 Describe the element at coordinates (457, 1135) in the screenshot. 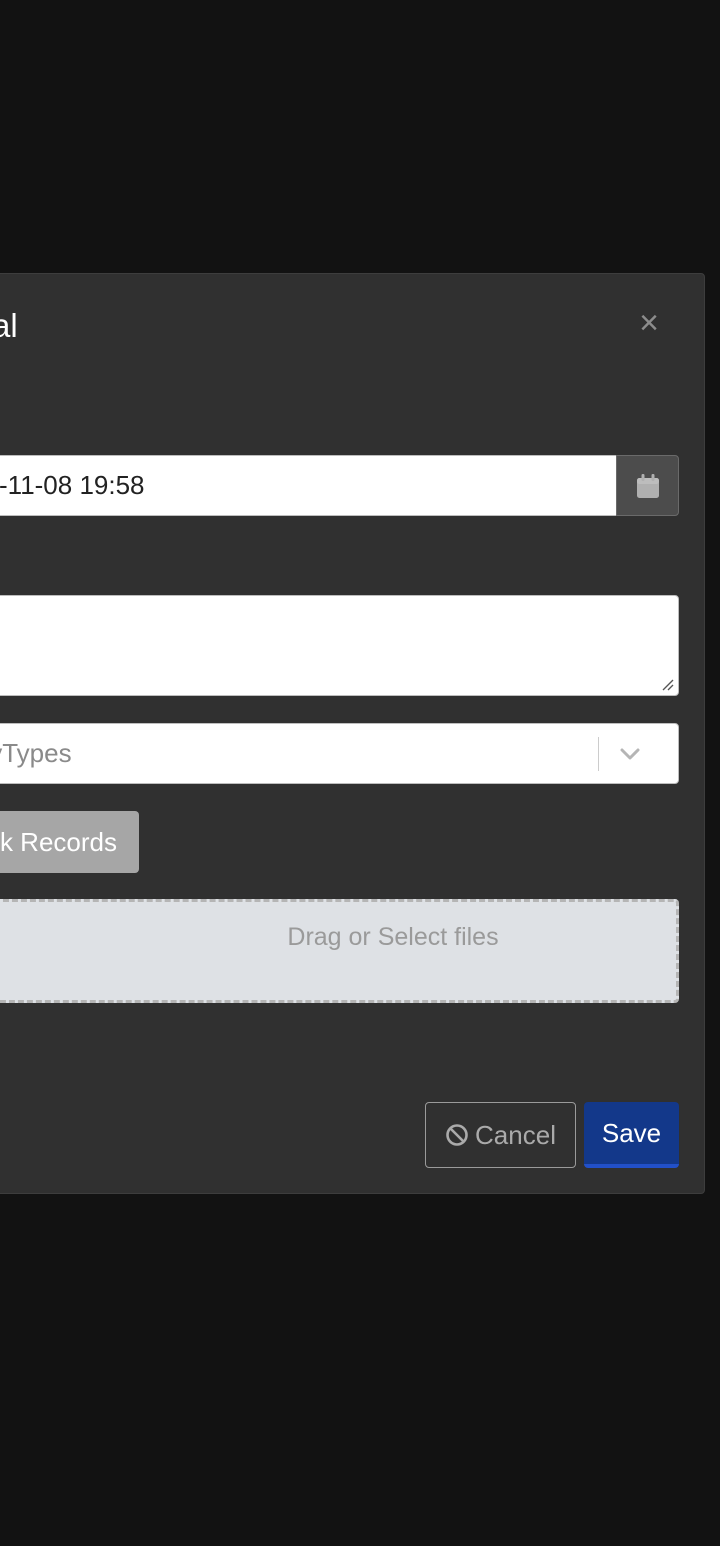

I see `ban-icon` at that location.